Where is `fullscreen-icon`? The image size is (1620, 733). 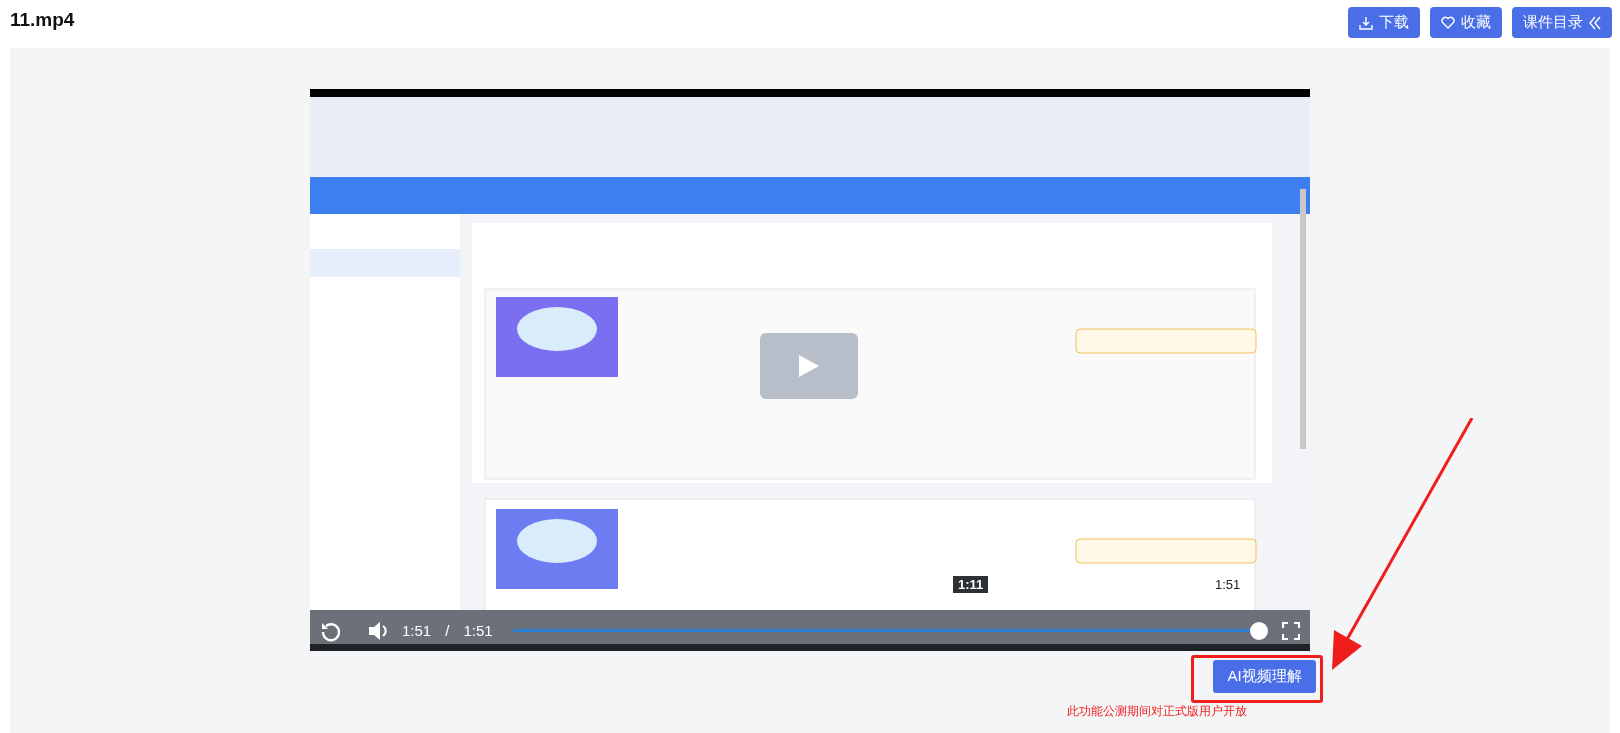 fullscreen-icon is located at coordinates (1291, 630).